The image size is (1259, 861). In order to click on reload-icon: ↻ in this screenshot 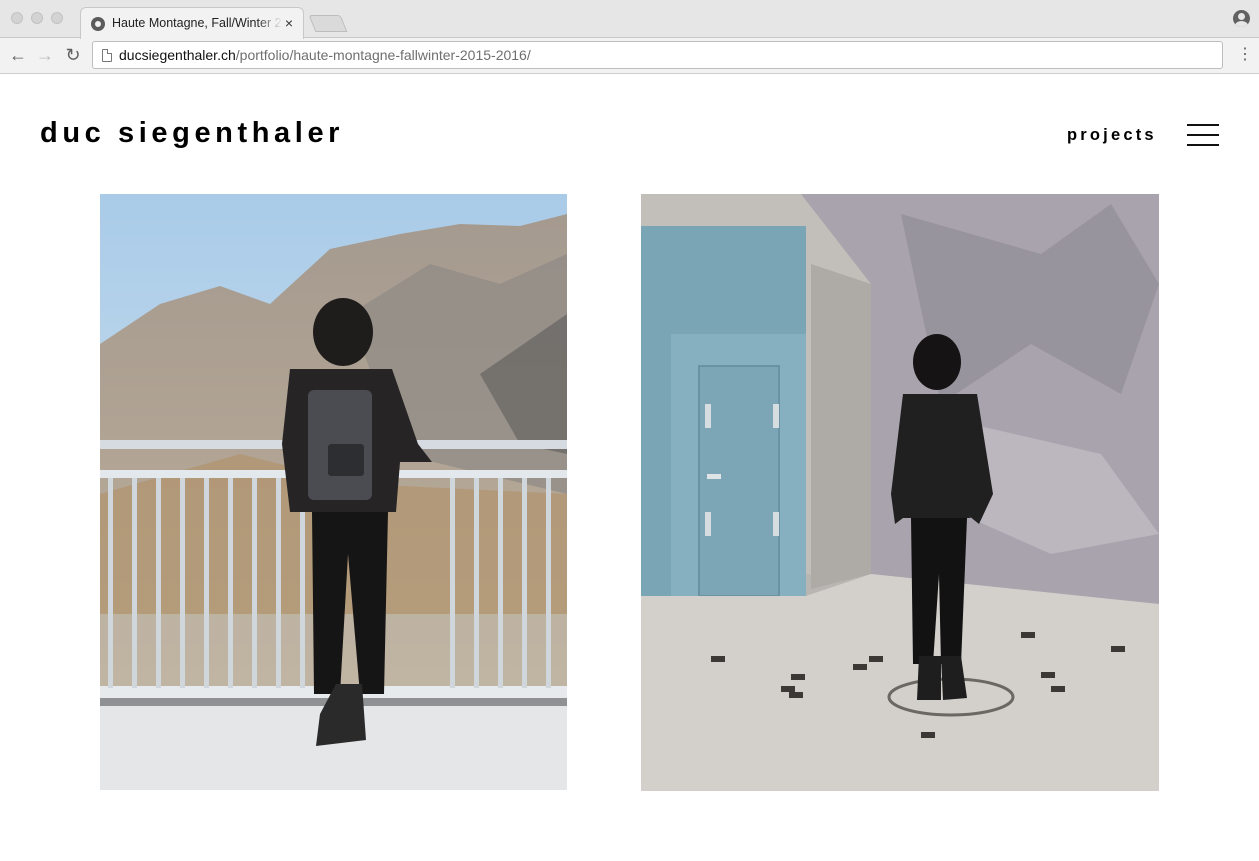, I will do `click(73, 55)`.